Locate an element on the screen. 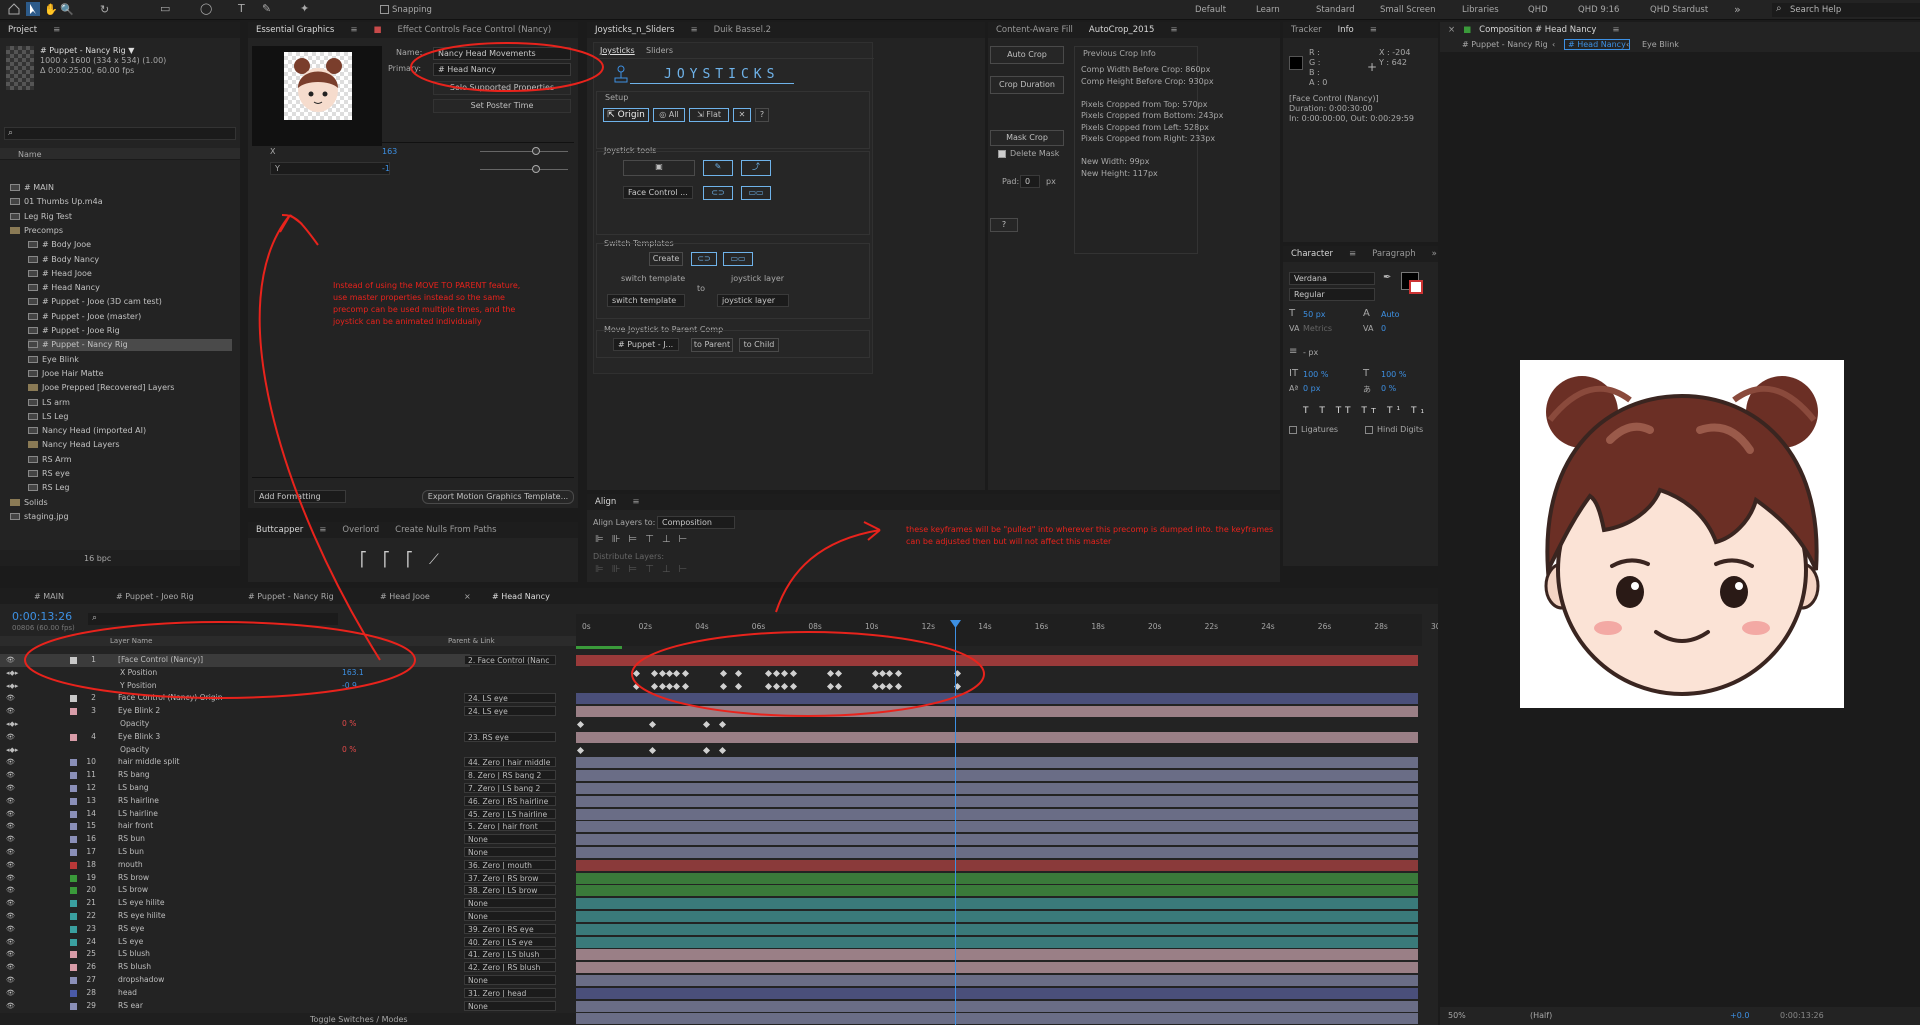 Image resolution: width=1920 pixels, height=1025 pixels. tab-content-aware-fill: Content-Aware Fill is located at coordinates (1034, 30).